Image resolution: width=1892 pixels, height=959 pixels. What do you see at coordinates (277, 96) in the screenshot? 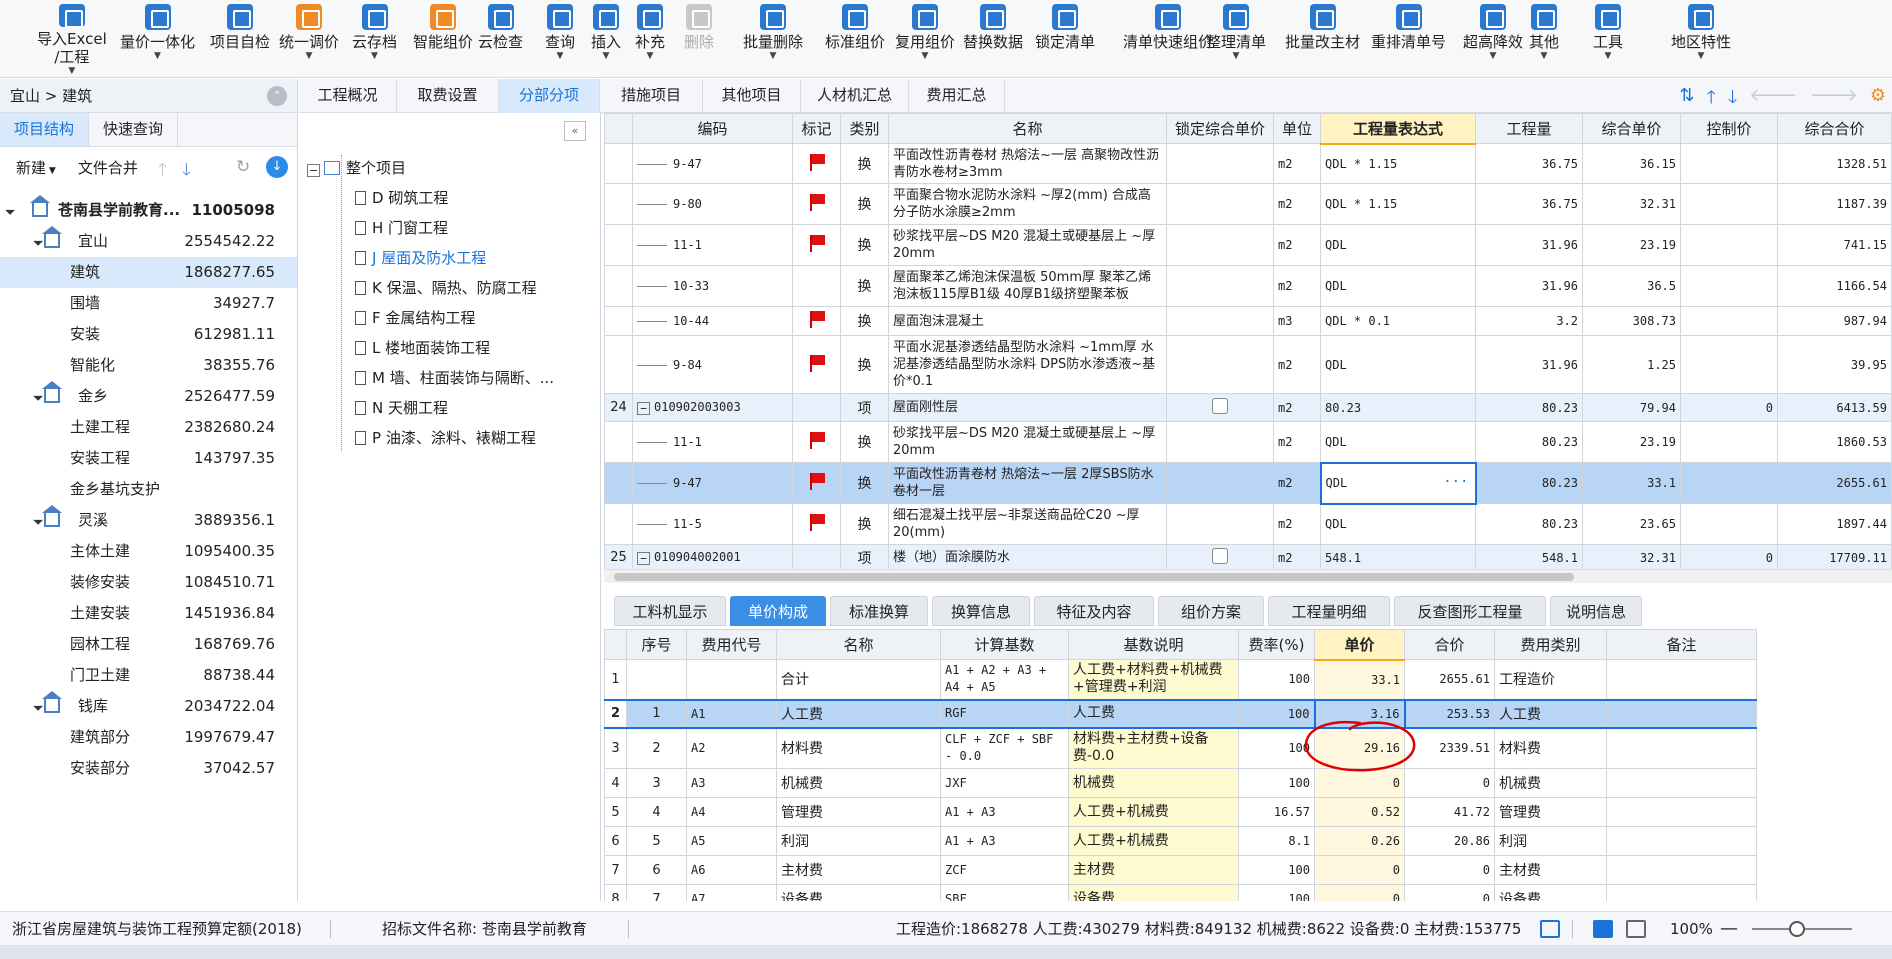
I see `collapse-up-icon: ⌃` at bounding box center [277, 96].